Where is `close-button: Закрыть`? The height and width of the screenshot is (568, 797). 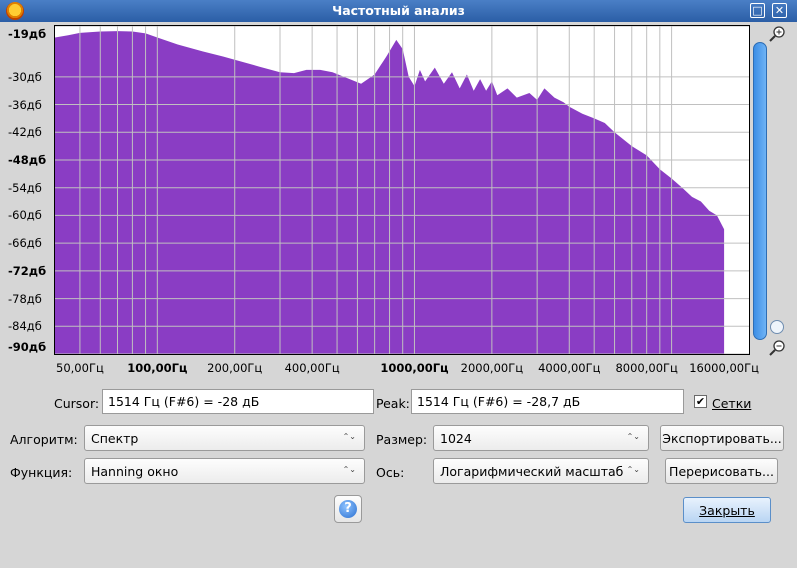
close-button: Закрыть is located at coordinates (727, 510).